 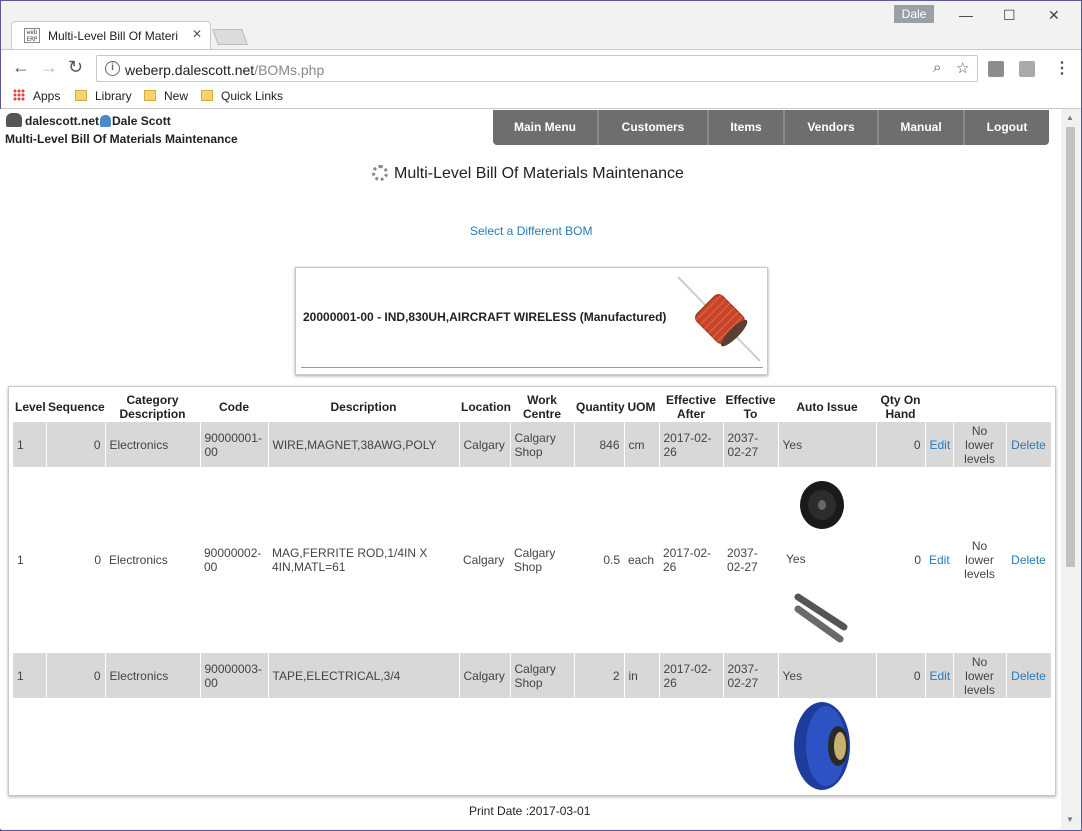 What do you see at coordinates (112, 68) in the screenshot?
I see `site-info-icon: i` at bounding box center [112, 68].